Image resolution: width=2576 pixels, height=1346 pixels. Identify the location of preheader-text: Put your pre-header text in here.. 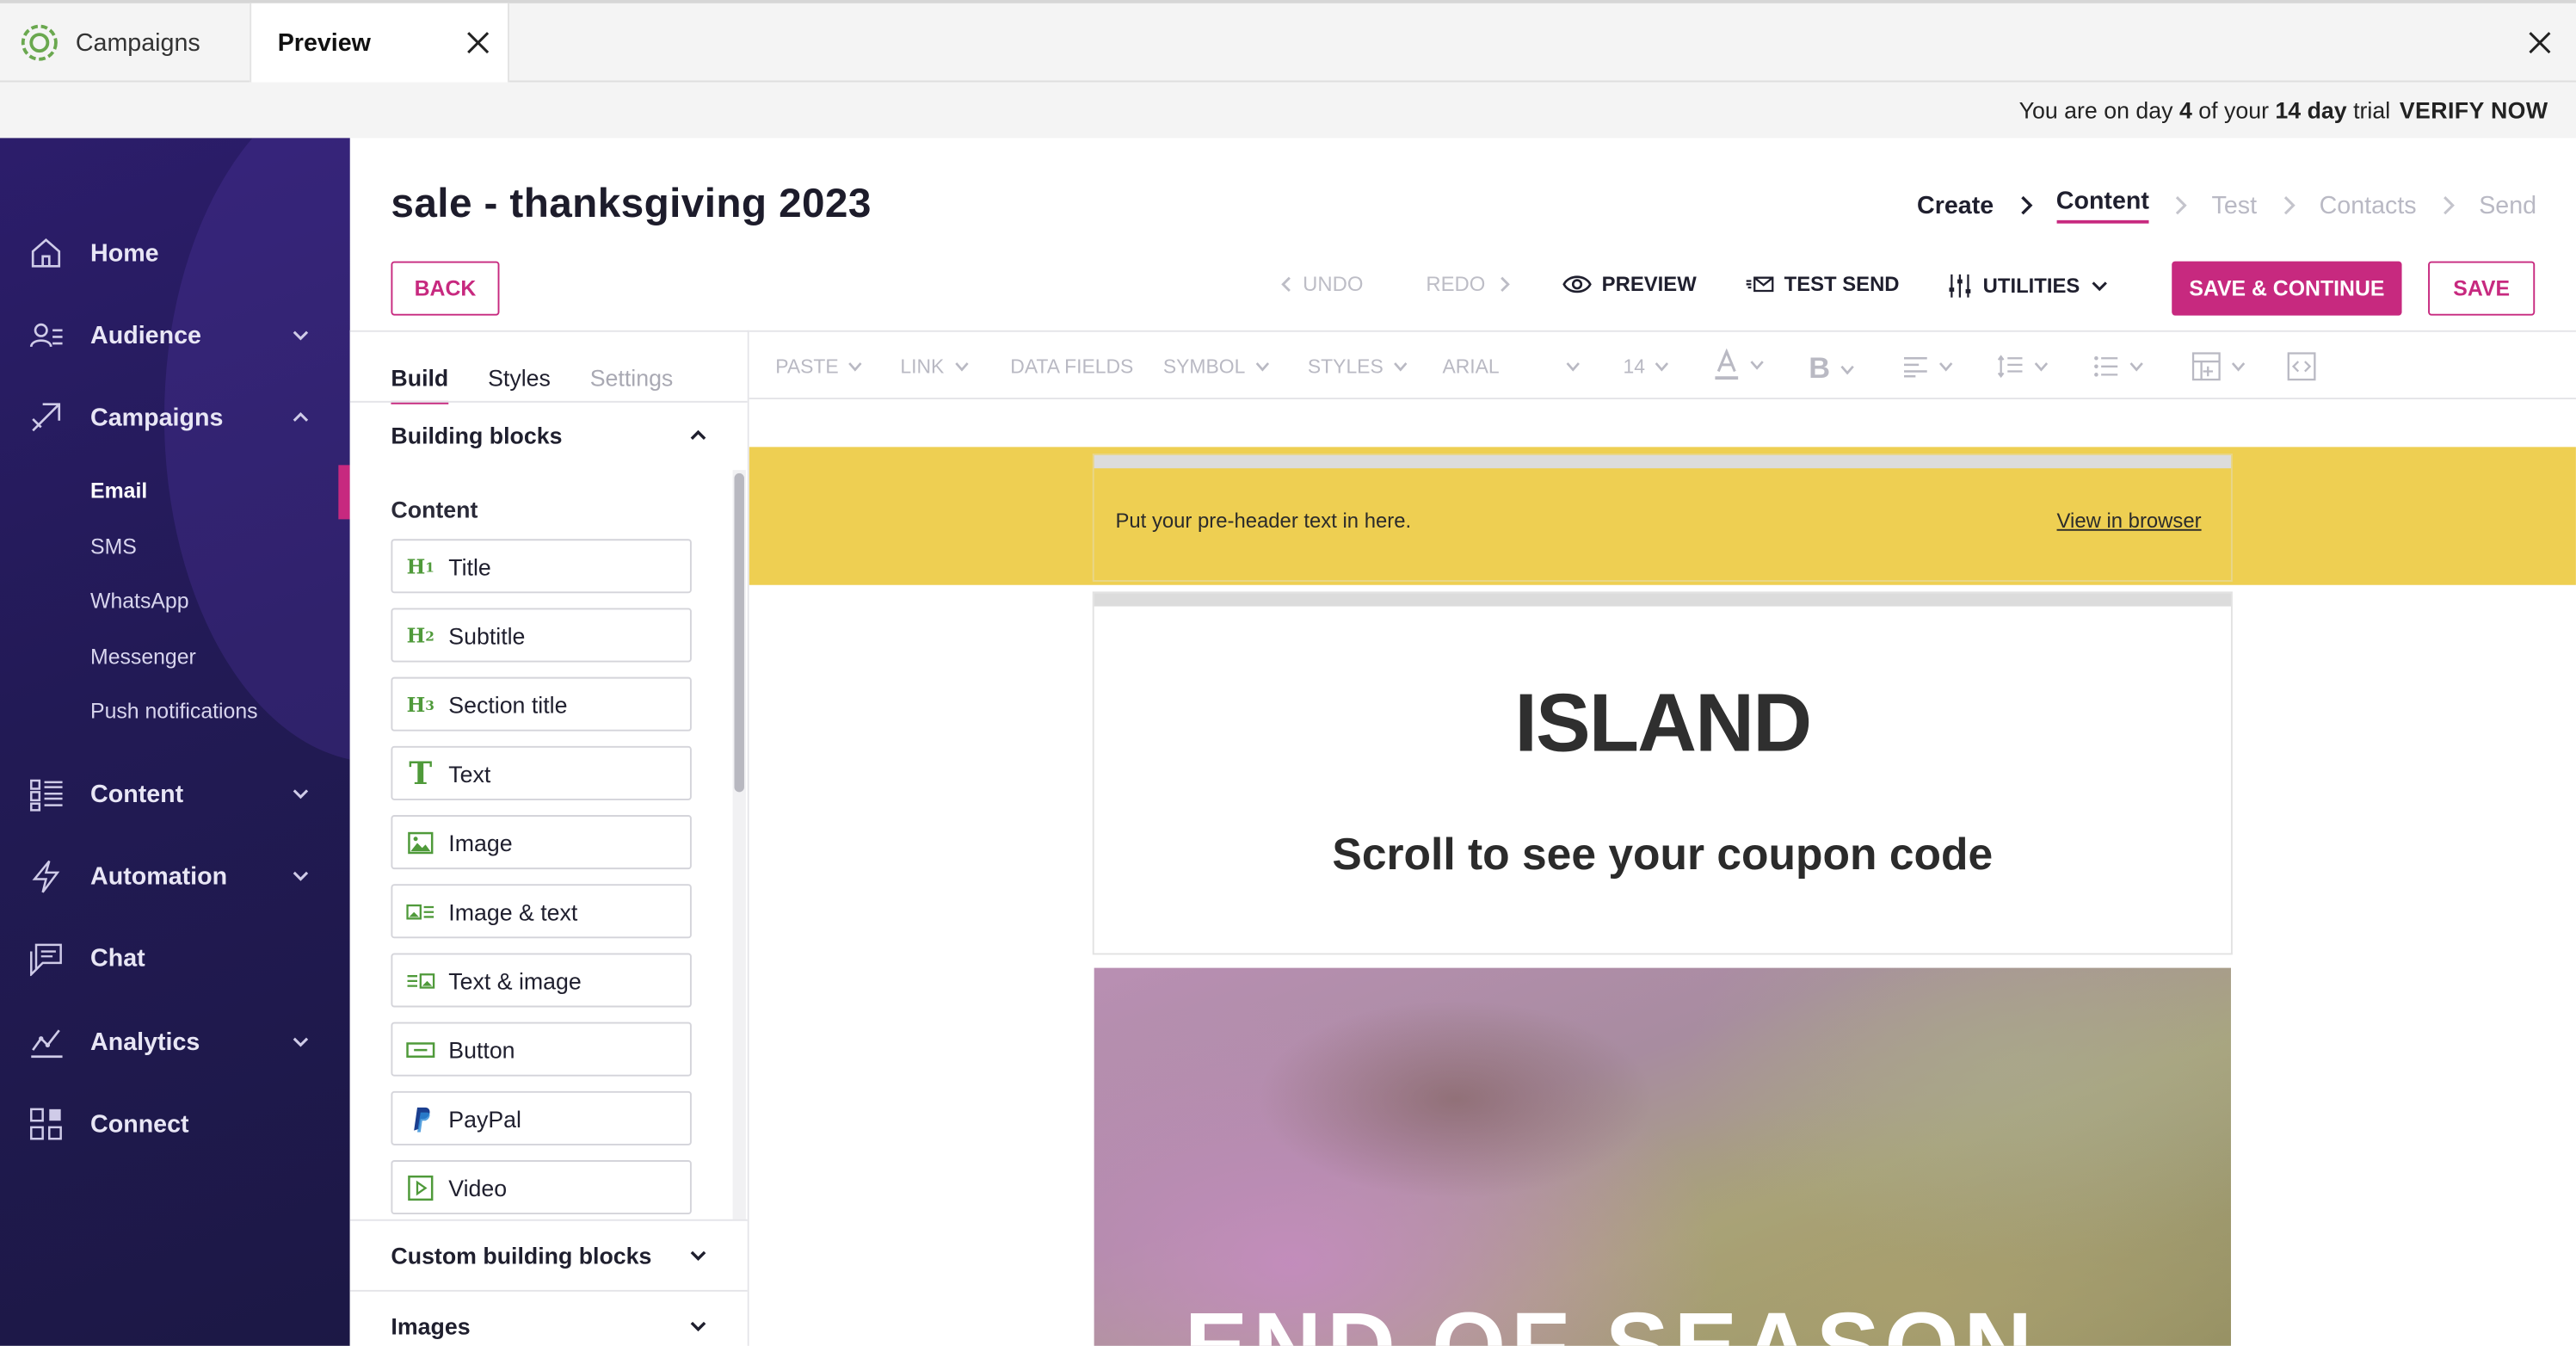
(1263, 521).